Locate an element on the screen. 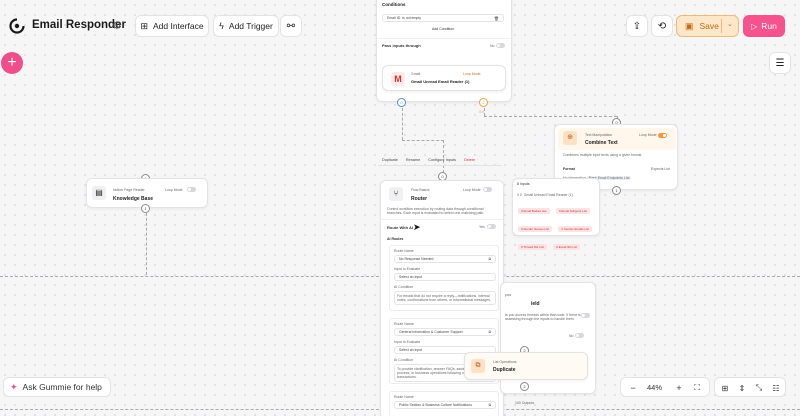 The width and height of the screenshot is (800, 416). expand-vertical-icon: ⇕ is located at coordinates (742, 388).